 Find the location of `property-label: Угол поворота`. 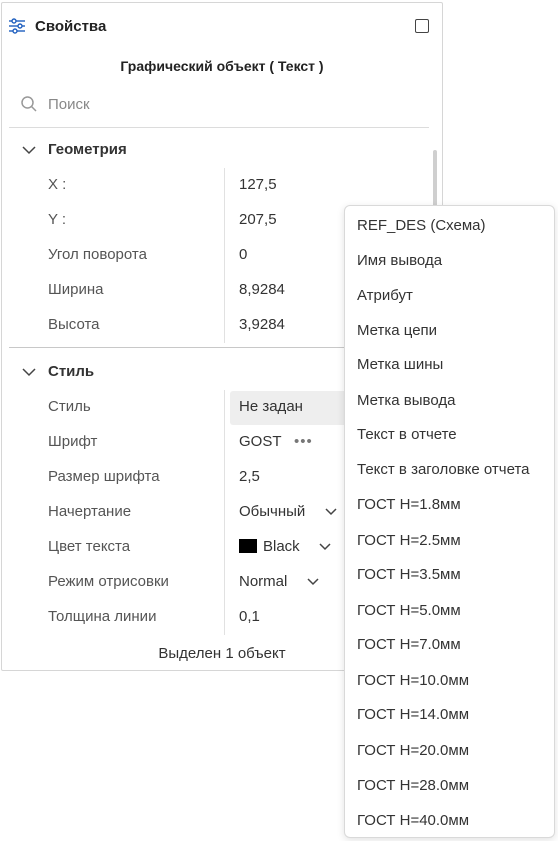

property-label: Угол поворота is located at coordinates (97, 254).